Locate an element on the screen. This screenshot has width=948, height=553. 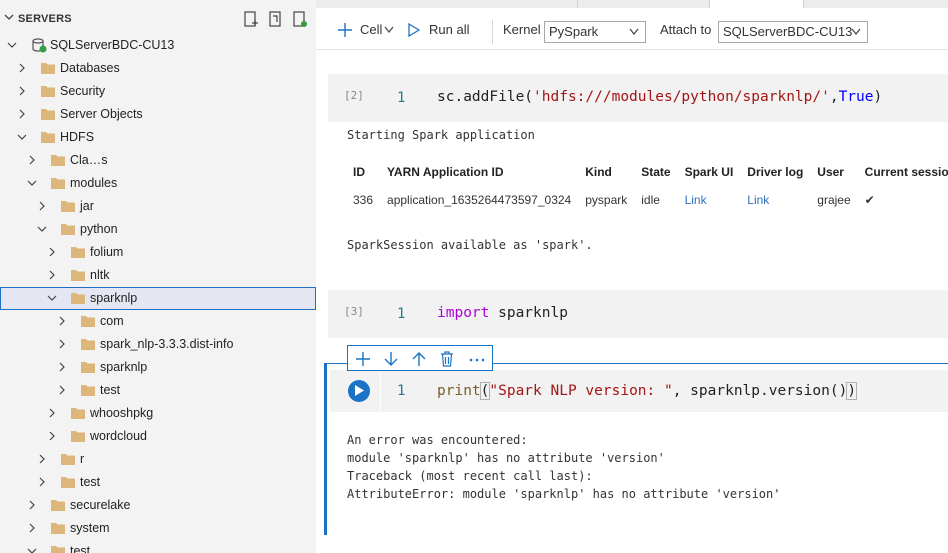
tree-item-sparknlp: sparknlp is located at coordinates (158, 298).